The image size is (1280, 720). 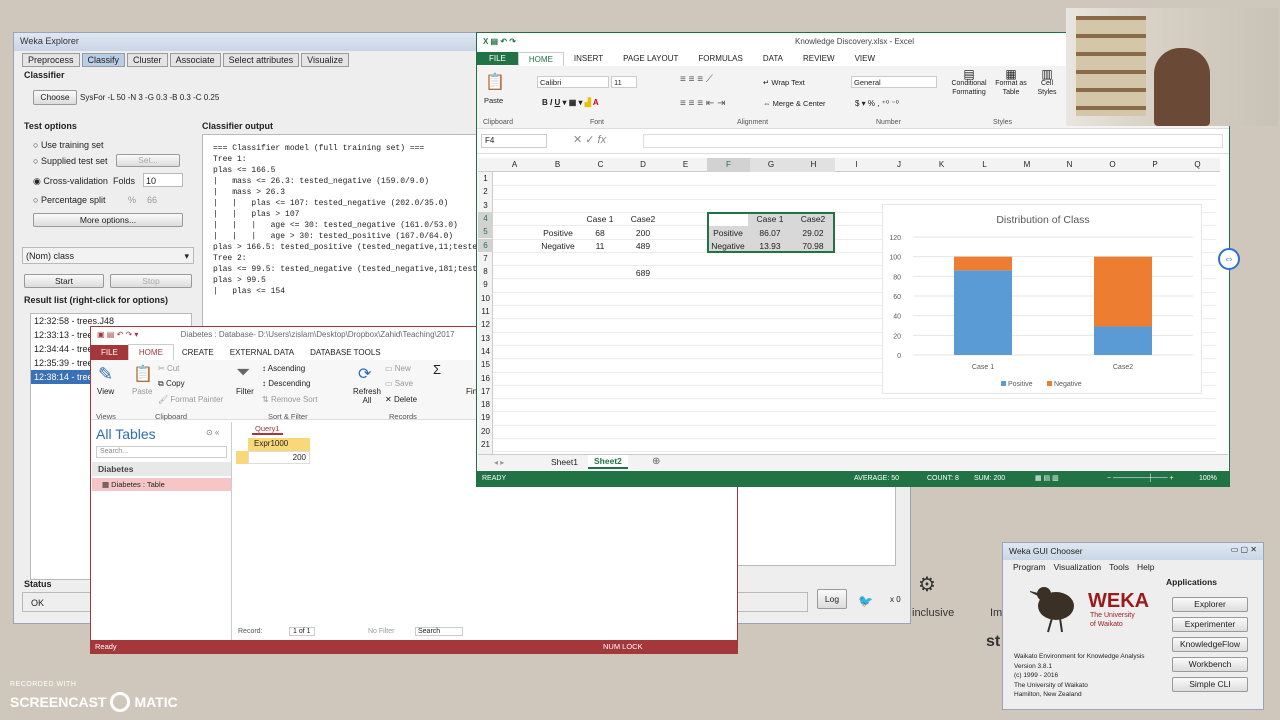 What do you see at coordinates (600, 246) in the screenshot?
I see `cell-c6: 11` at bounding box center [600, 246].